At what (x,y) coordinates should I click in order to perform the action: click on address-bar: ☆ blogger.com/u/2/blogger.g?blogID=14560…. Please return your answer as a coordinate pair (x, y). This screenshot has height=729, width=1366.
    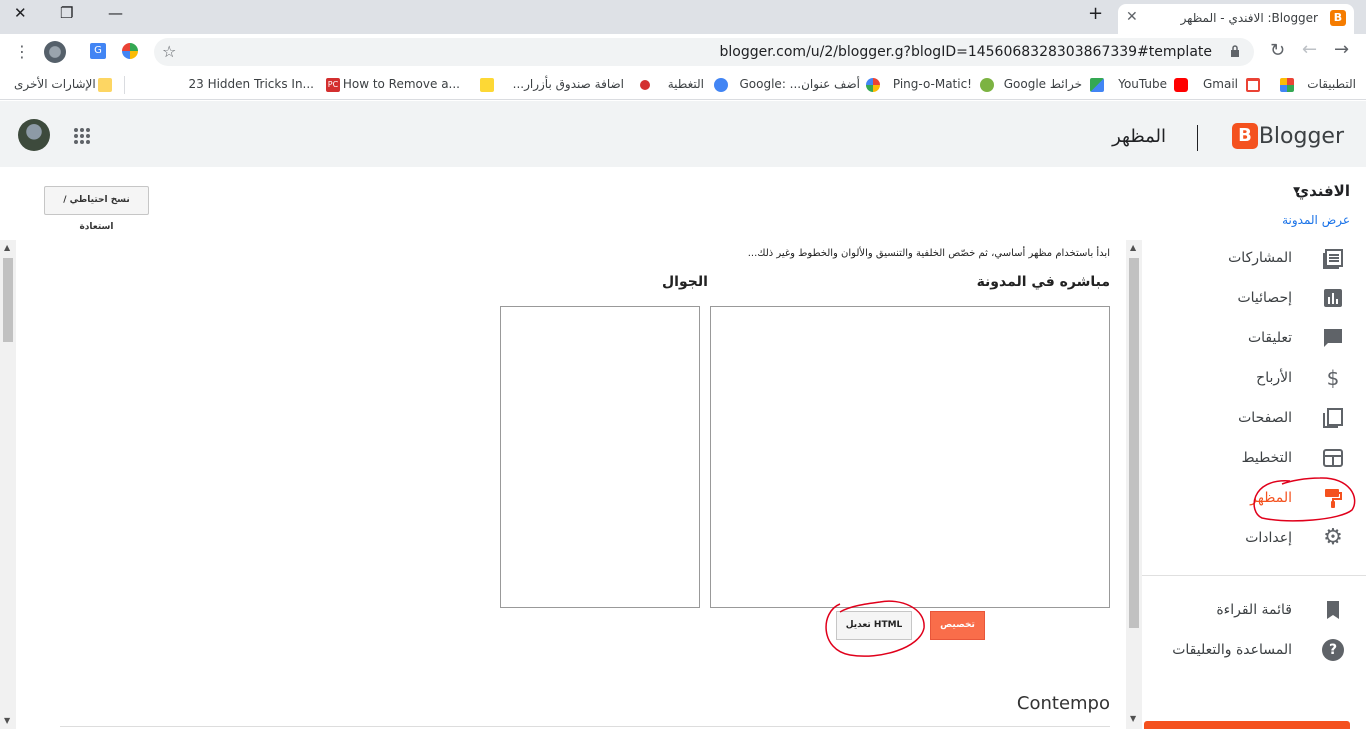
    Looking at the image, I should click on (704, 52).